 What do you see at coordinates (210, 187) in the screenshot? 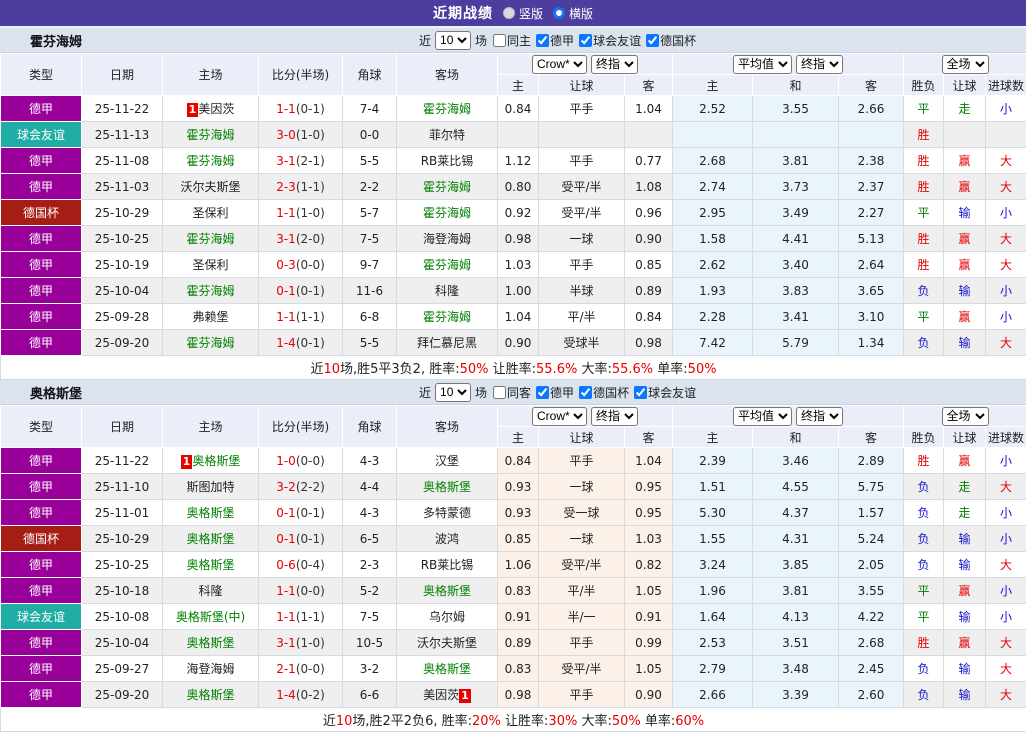
I see `home-team-link: 沃尔夫斯堡` at bounding box center [210, 187].